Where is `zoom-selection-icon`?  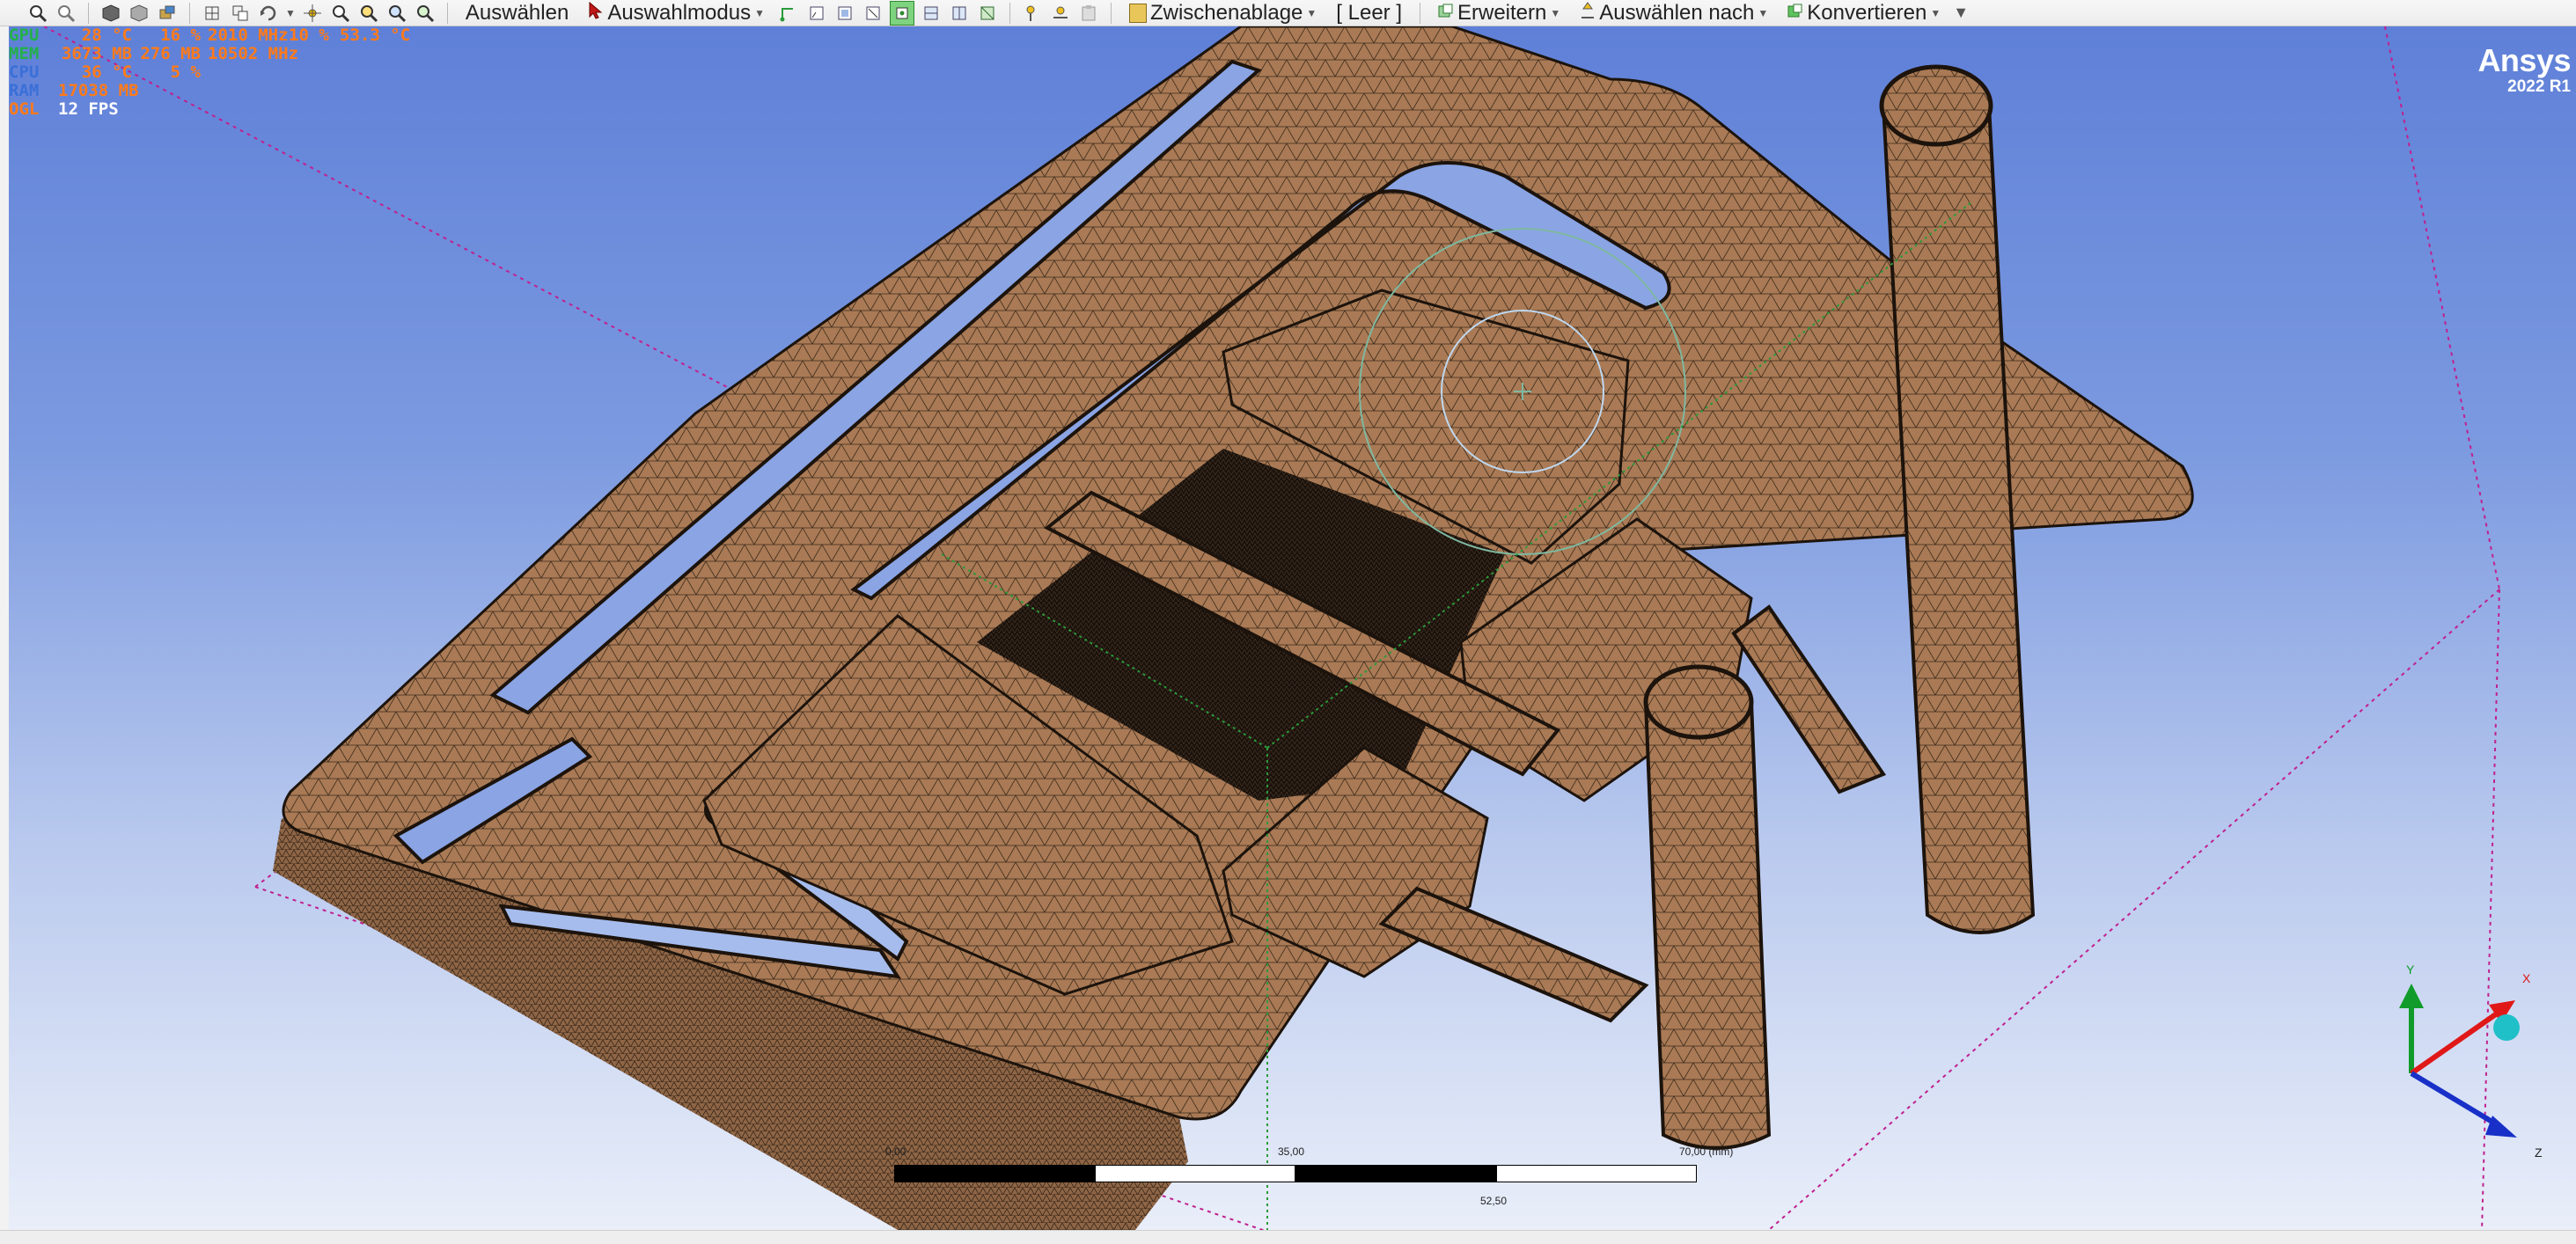
zoom-selection-icon is located at coordinates (425, 14).